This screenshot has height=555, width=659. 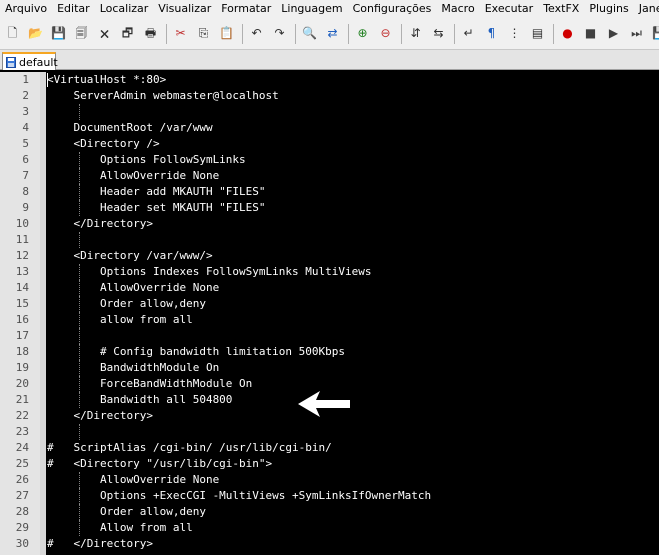 I want to click on code-line: 29 Allow from all, so click(x=329, y=528).